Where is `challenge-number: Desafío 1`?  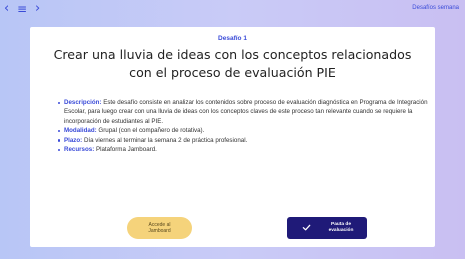
challenge-number: Desafío 1 is located at coordinates (232, 38).